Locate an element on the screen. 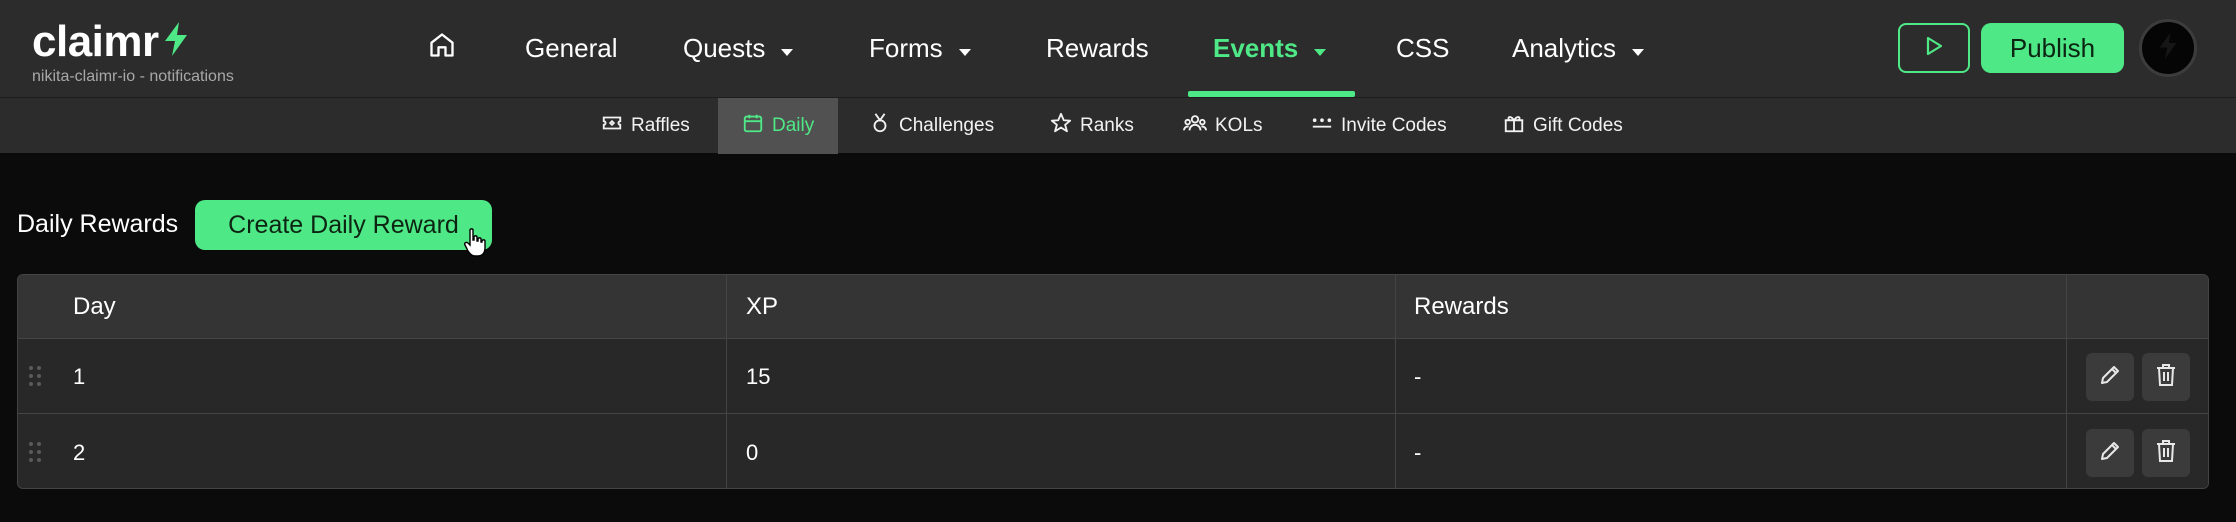 This screenshot has height=522, width=2236. table-row: 2 0 - is located at coordinates (1113, 451).